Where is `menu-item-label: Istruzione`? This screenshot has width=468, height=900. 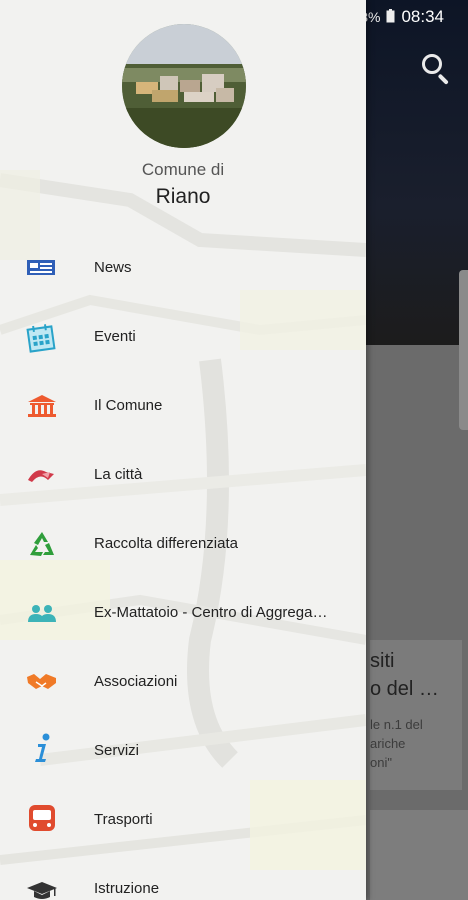
menu-item-label: Istruzione is located at coordinates (127, 888).